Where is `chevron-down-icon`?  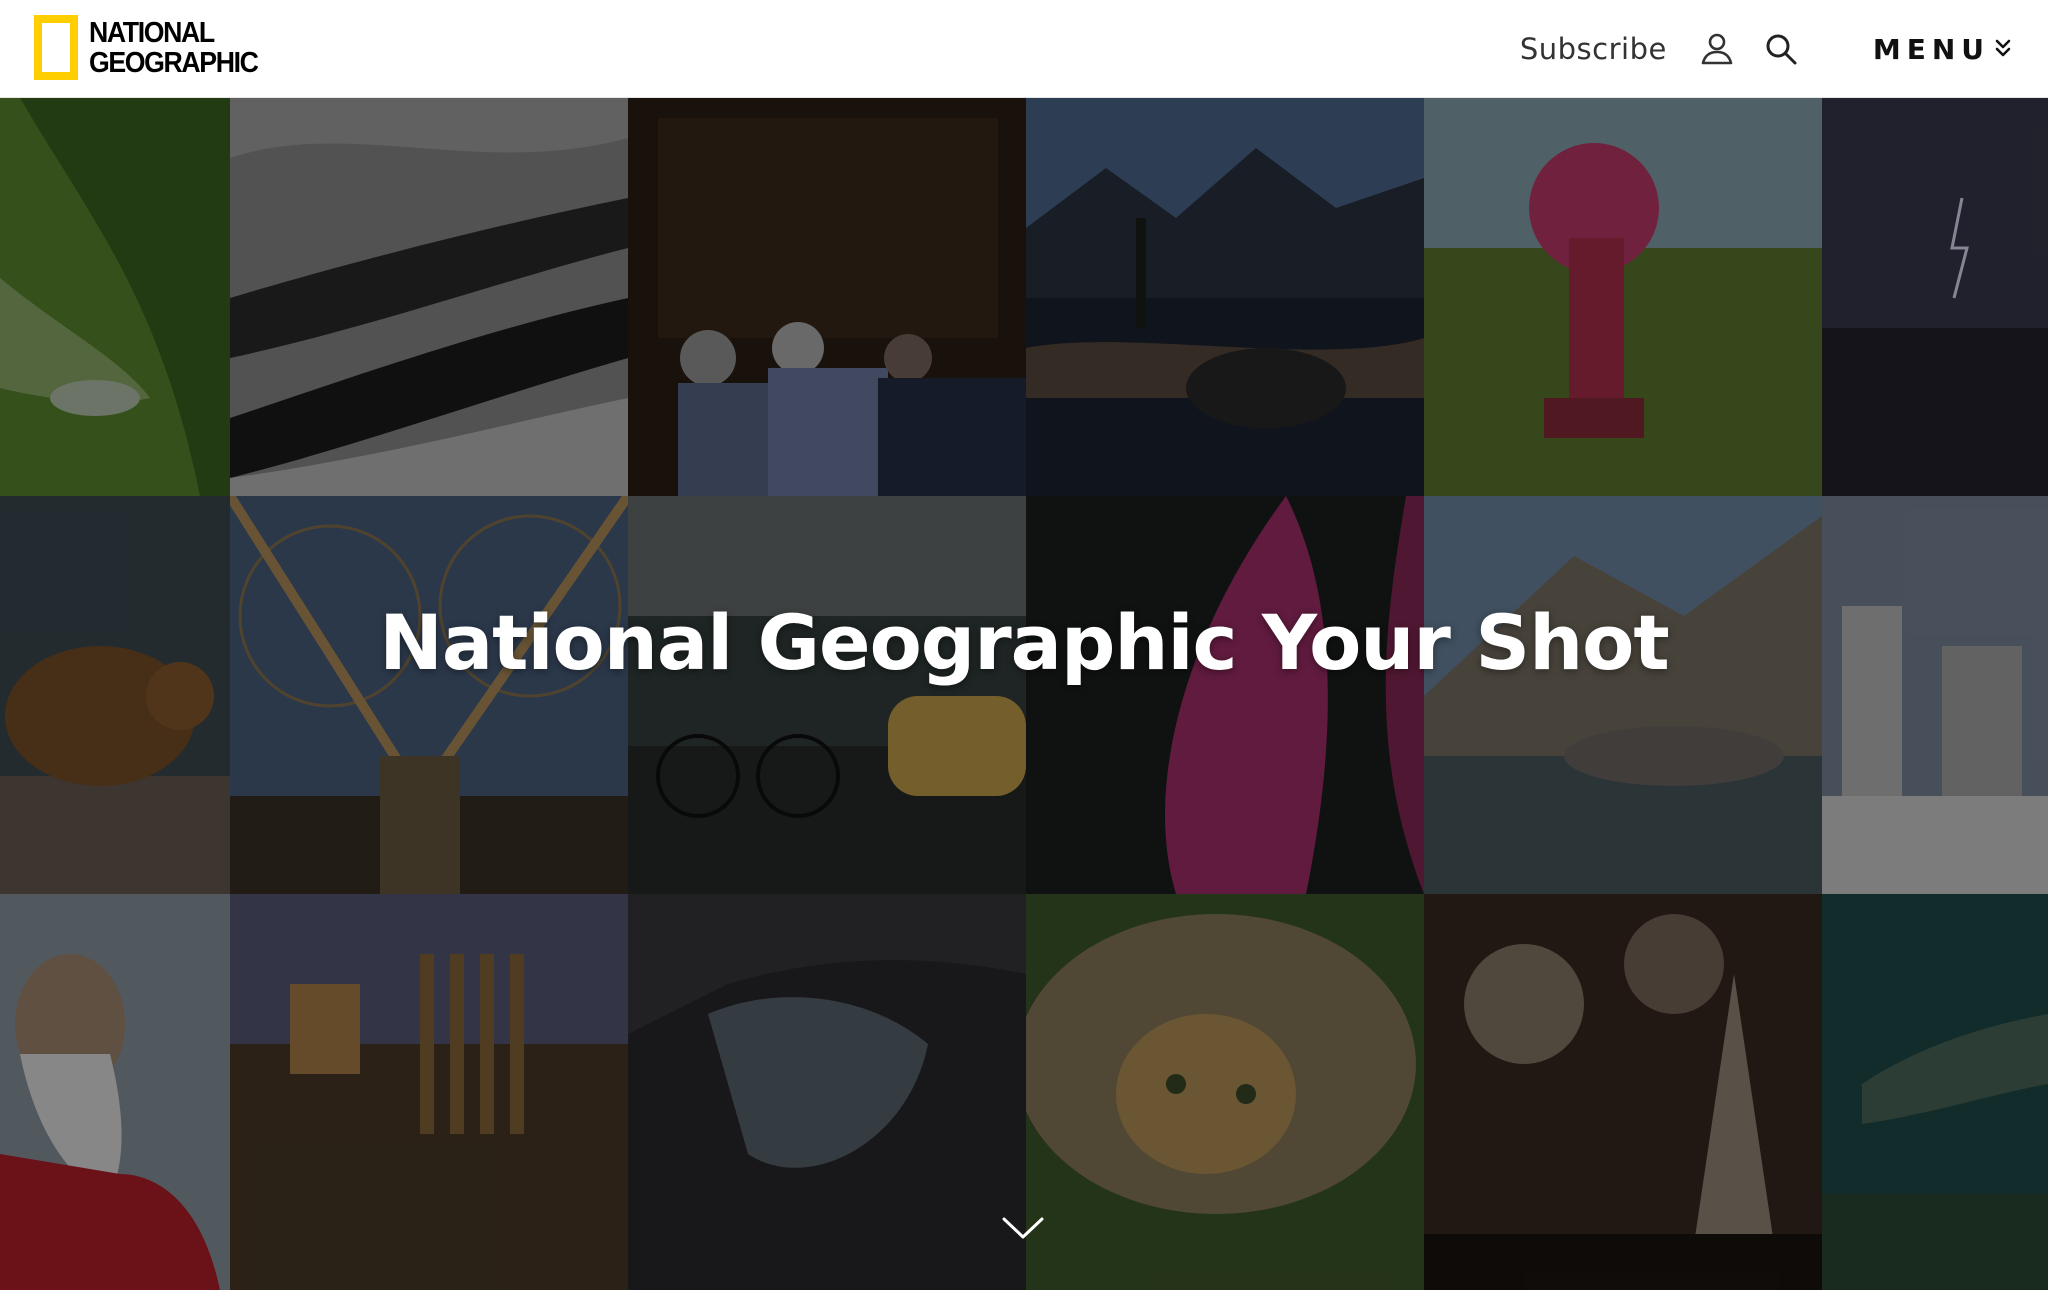
chevron-down-icon is located at coordinates (1023, 1228).